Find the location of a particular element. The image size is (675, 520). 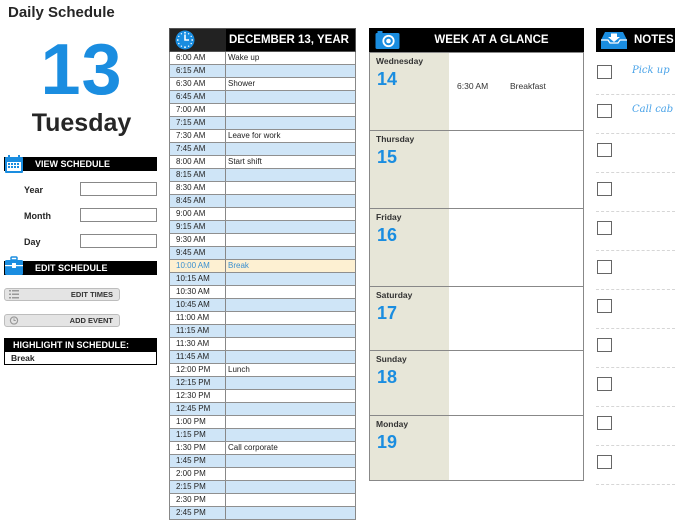

schedule-row: 1:45 PM is located at coordinates (262, 461).